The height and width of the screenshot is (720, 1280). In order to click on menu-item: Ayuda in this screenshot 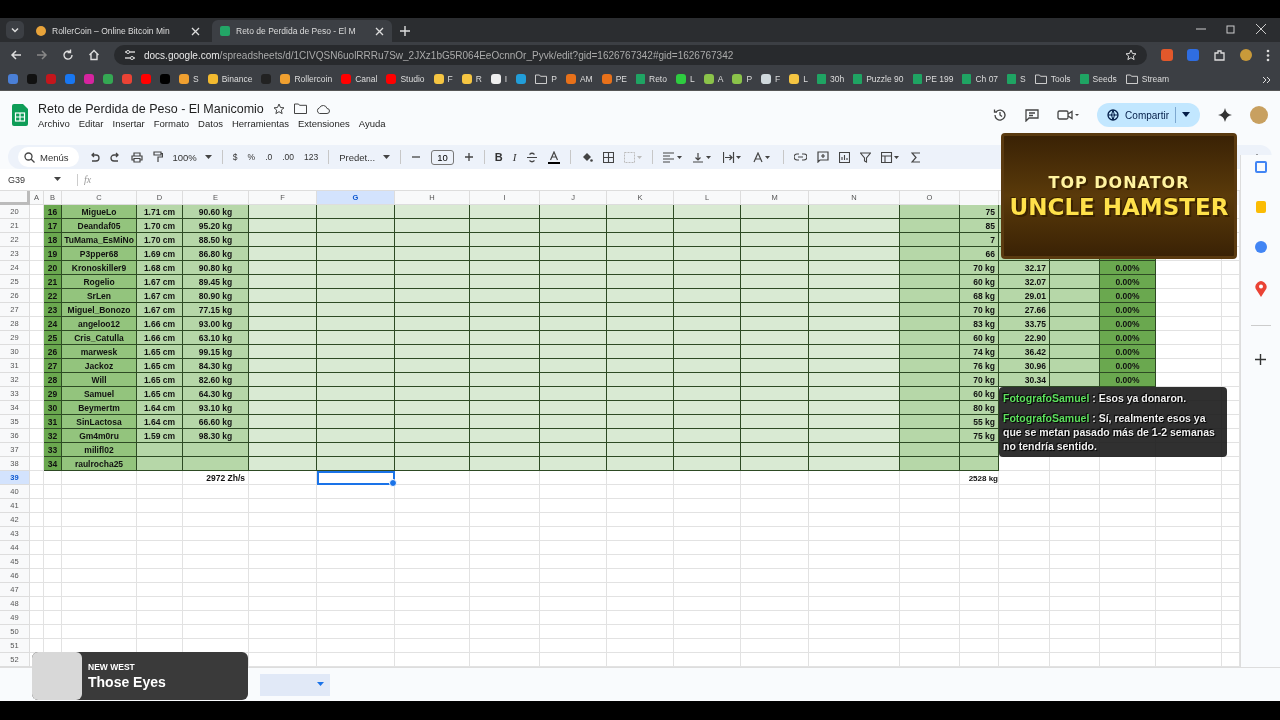, I will do `click(372, 123)`.